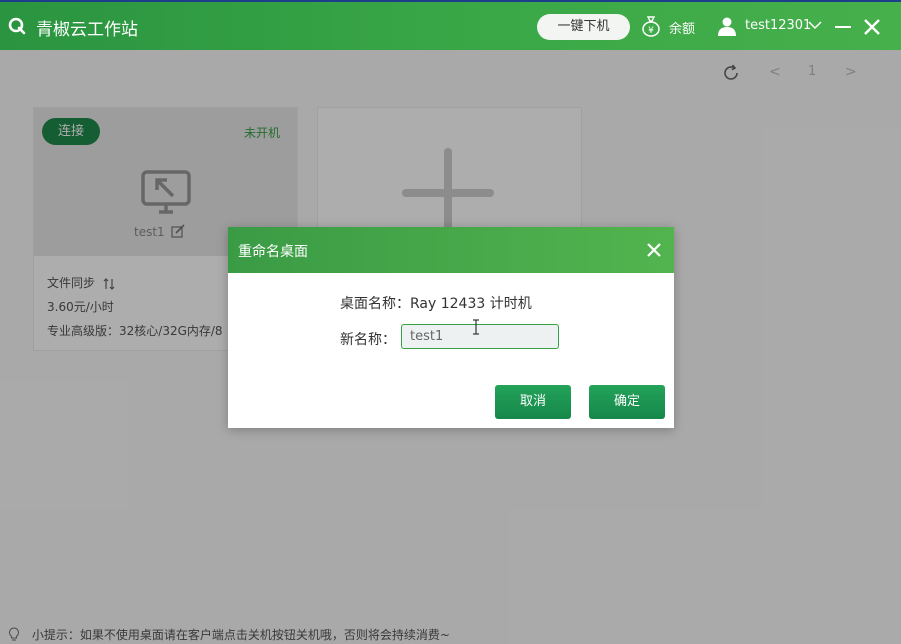 This screenshot has width=901, height=644. Describe the element at coordinates (87, 30) in the screenshot. I see `app-title: 青椒云工作站` at that location.